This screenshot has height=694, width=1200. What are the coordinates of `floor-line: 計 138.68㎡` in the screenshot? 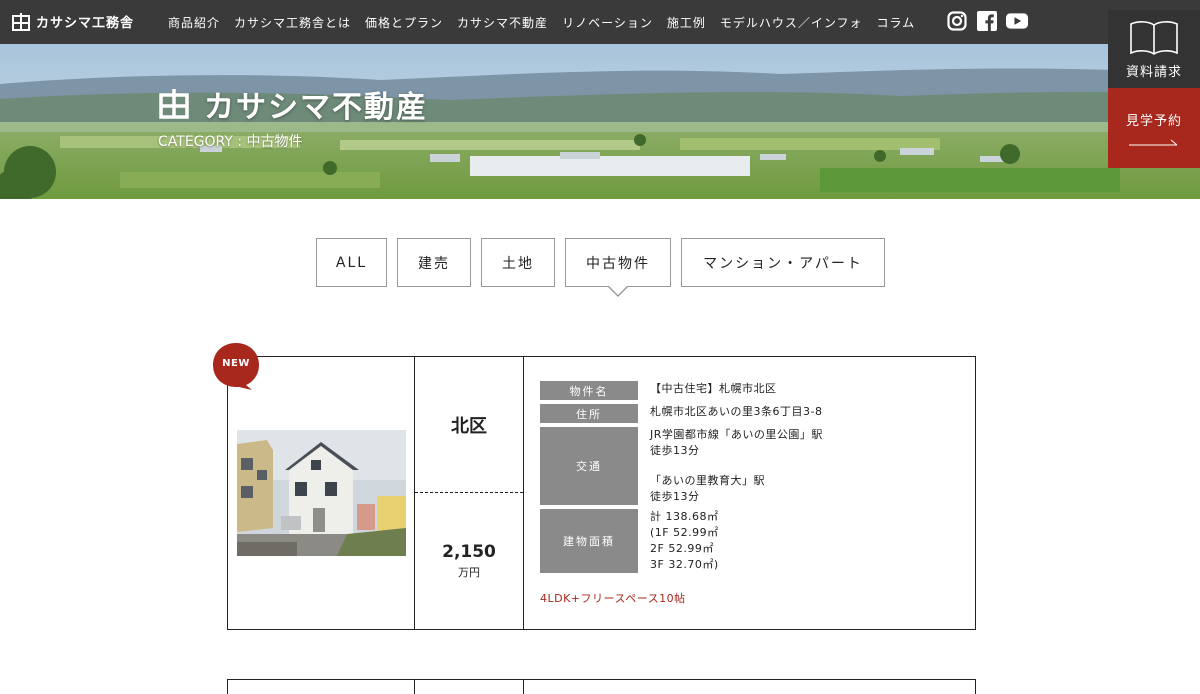 It's located at (684, 516).